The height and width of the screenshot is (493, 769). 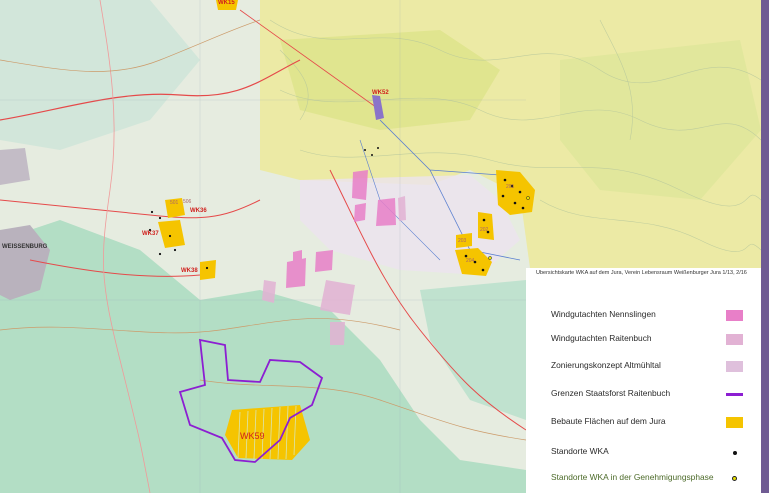 I want to click on map-label-weissenburg: WEISSENBURG, so click(x=25, y=247).